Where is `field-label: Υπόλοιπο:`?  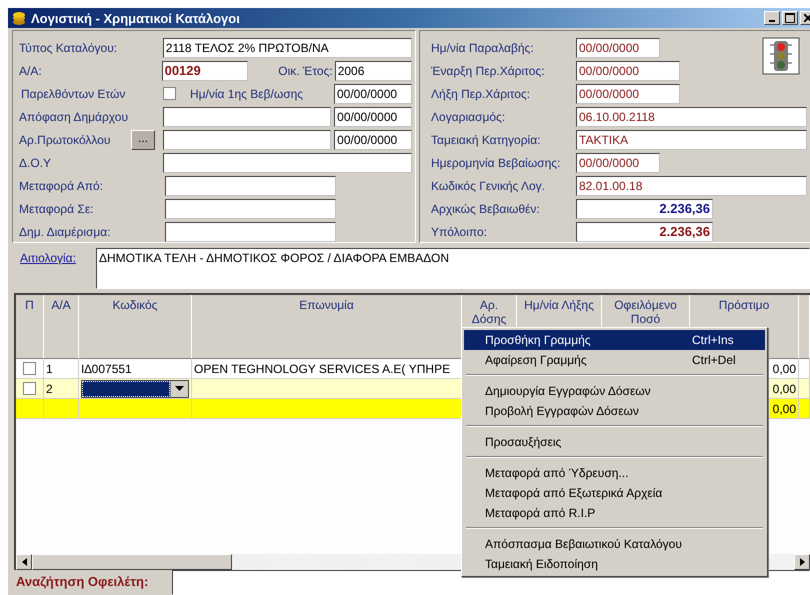 field-label: Υπόλοιπο: is located at coordinates (459, 231).